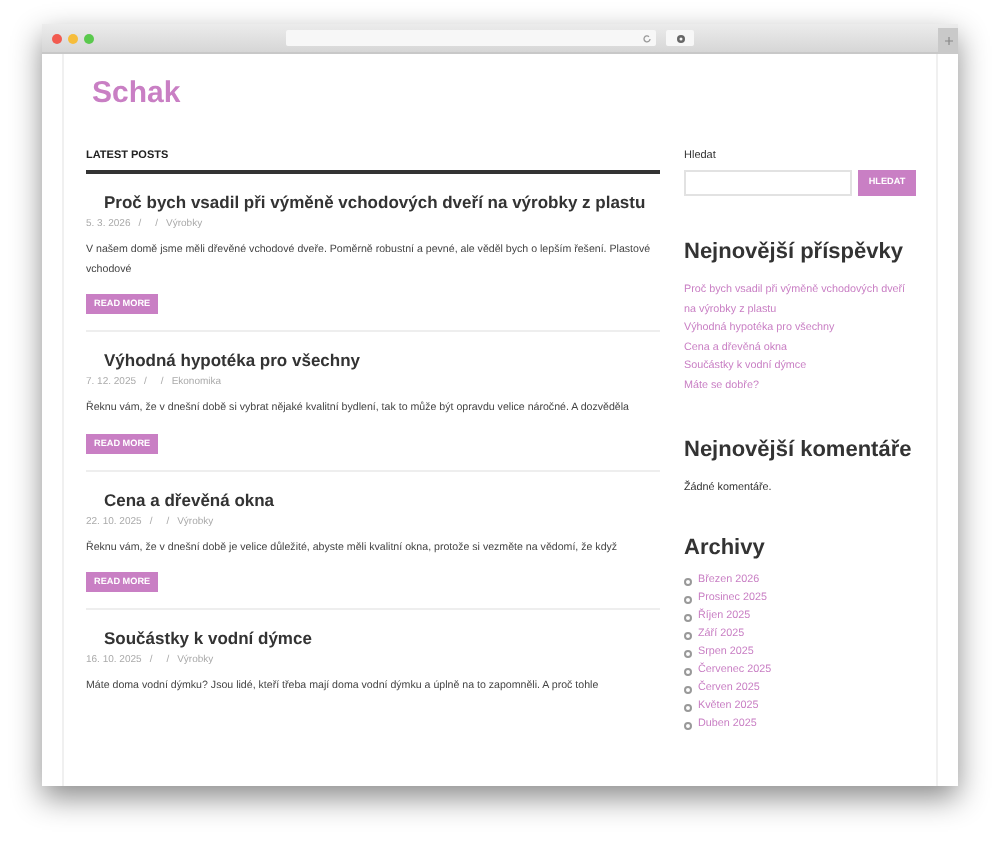 Image resolution: width=1000 pixels, height=846 pixels. I want to click on site-title: Schak, so click(503, 94).